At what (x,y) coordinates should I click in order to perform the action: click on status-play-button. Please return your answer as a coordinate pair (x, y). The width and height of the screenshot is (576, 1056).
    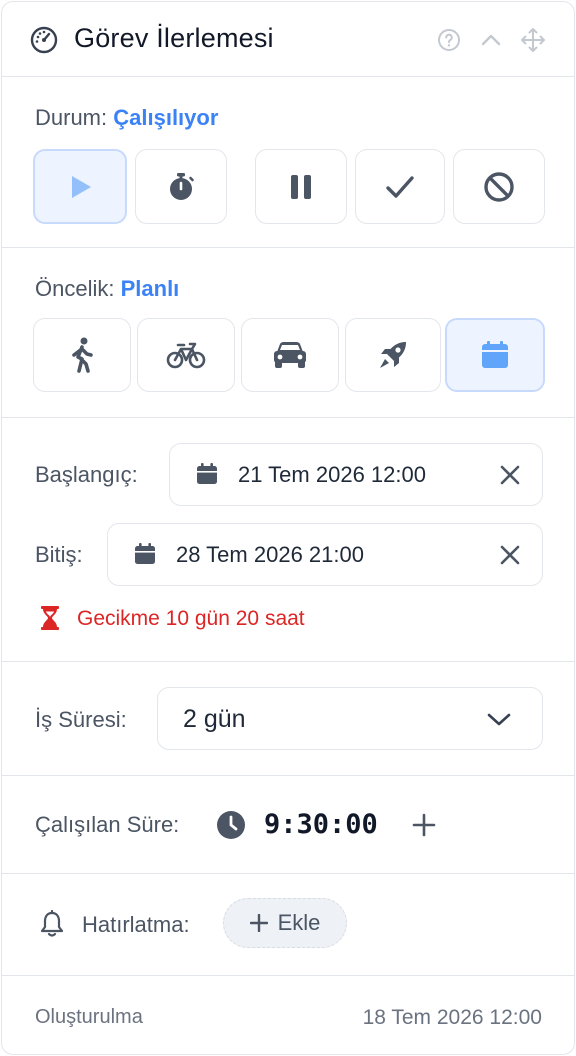
    Looking at the image, I should click on (80, 186).